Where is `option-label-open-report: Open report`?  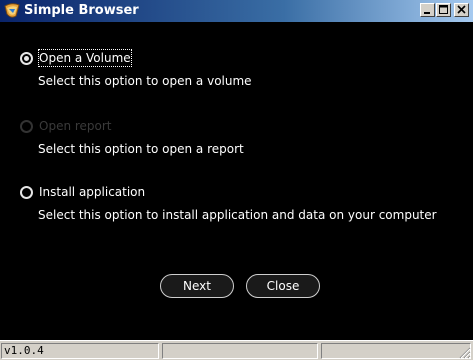
option-label-open-report: Open report is located at coordinates (75, 126).